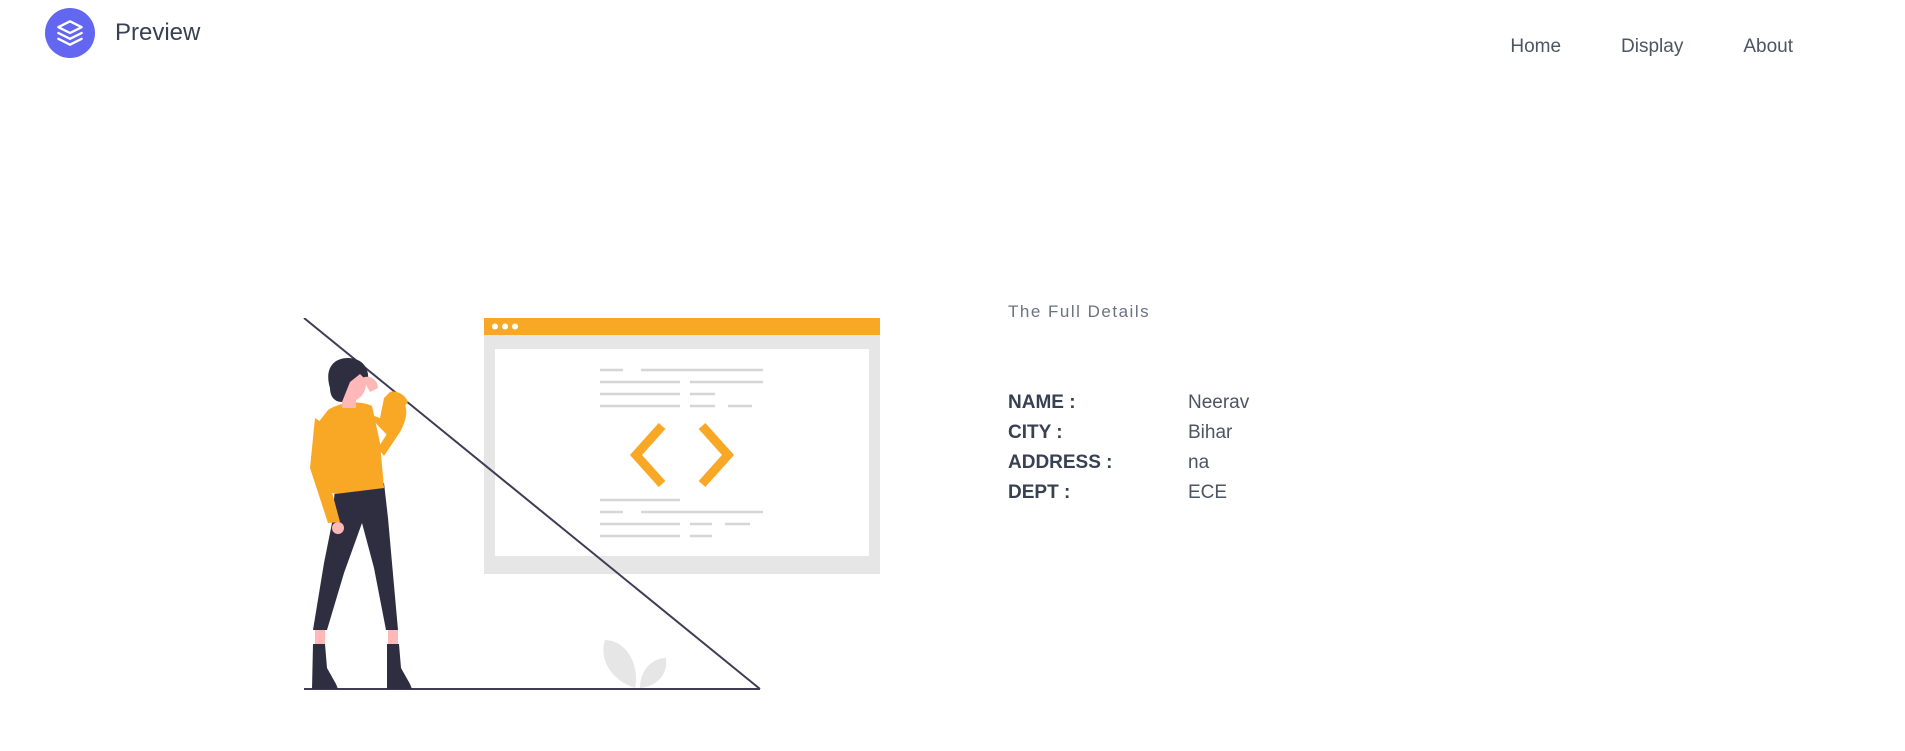 Image resolution: width=1905 pixels, height=751 pixels. Describe the element at coordinates (1128, 463) in the screenshot. I see `detail-row-address: ADDRESS : na` at that location.